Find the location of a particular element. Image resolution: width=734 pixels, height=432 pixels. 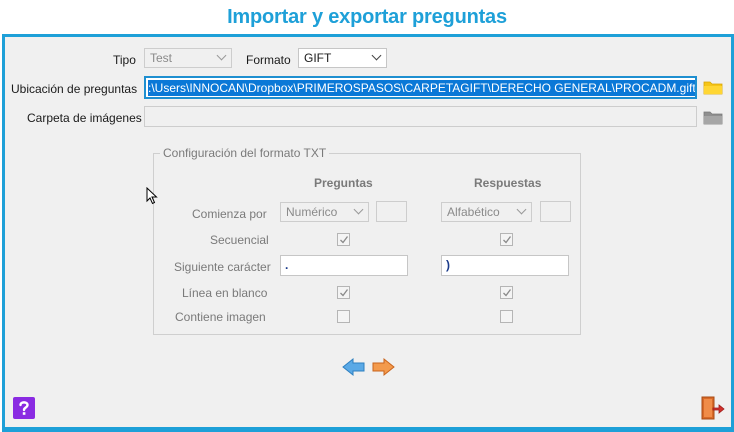

comienza-label: Comienza por is located at coordinates (229, 214).